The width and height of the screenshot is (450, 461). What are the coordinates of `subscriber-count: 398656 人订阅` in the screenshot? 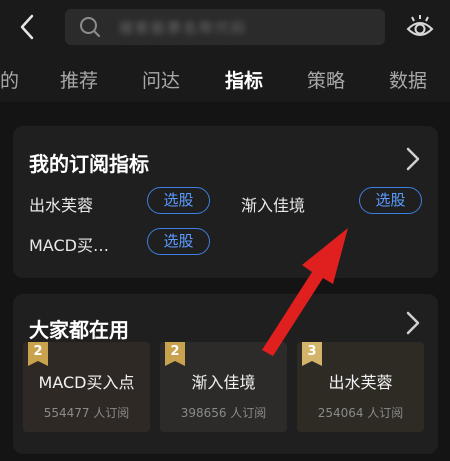 It's located at (223, 413).